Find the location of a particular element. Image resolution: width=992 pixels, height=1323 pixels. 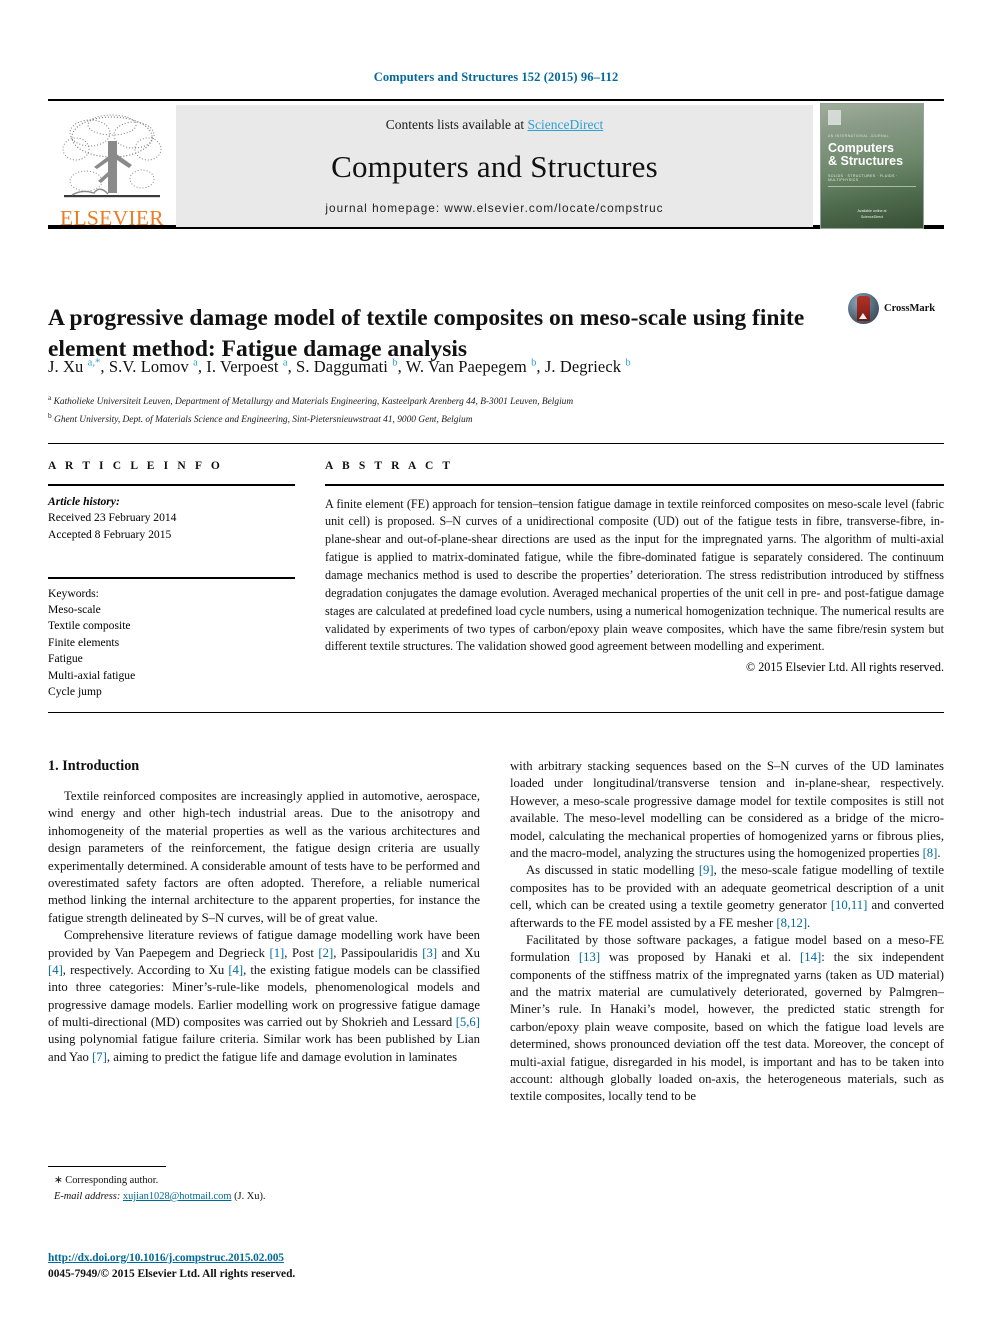

elsevier-wordmark: ELSEVIER is located at coordinates (112, 217).